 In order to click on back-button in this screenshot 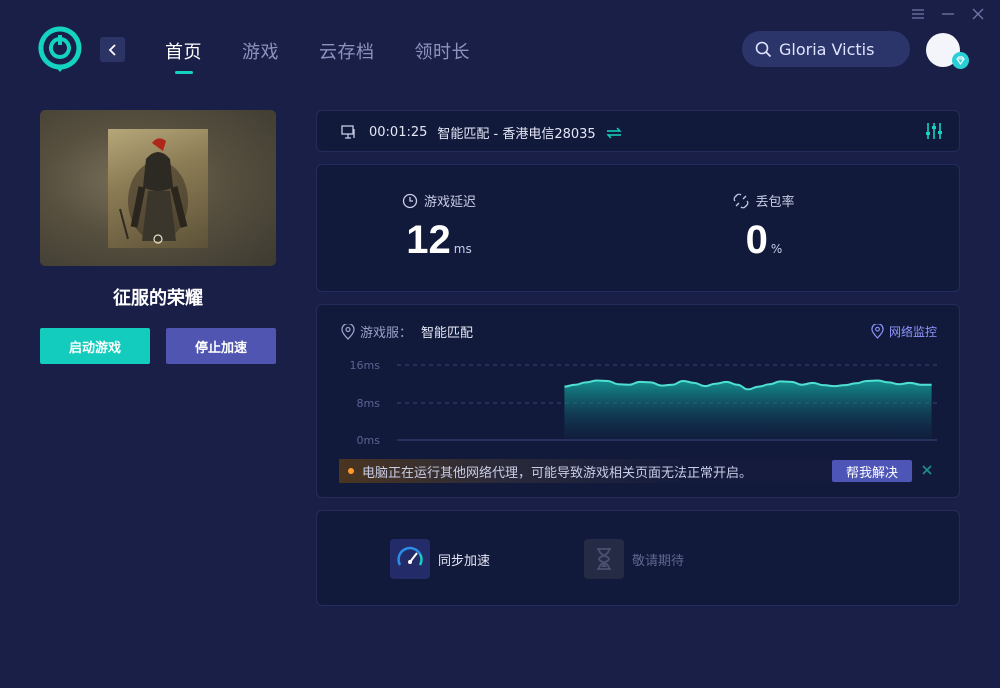, I will do `click(112, 49)`.